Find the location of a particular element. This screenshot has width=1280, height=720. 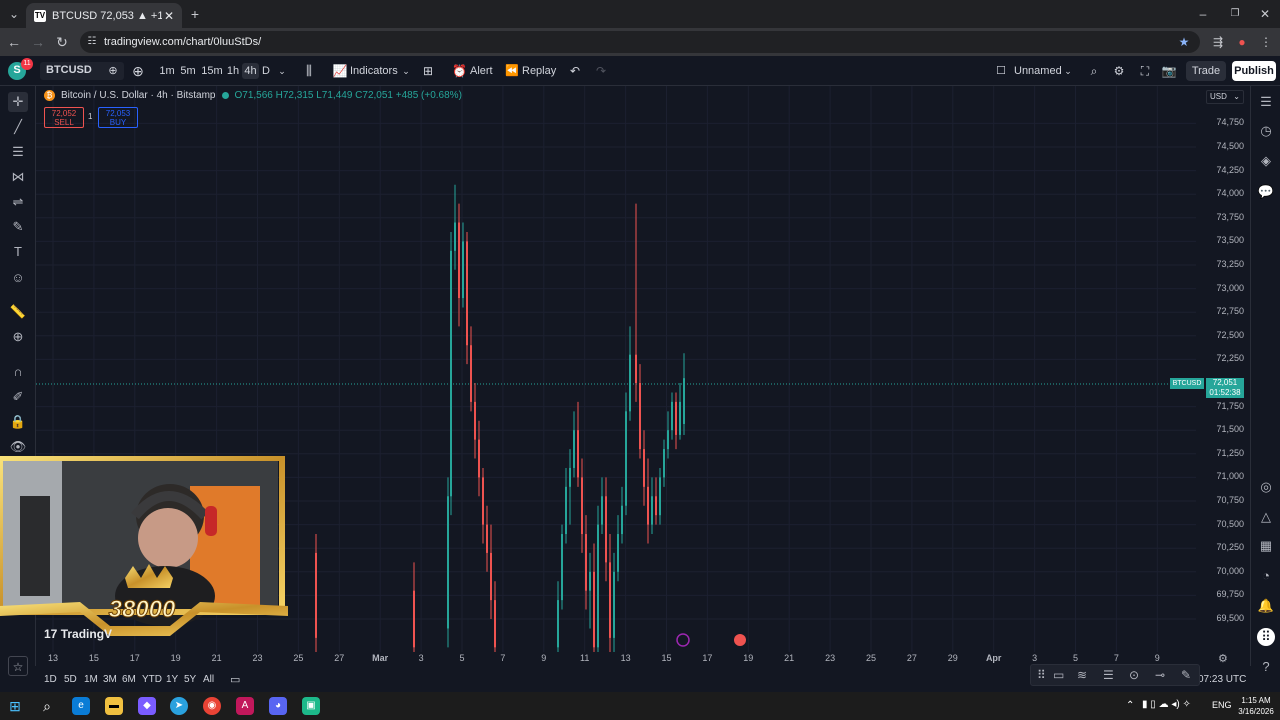

crosshair-icon: ✛ is located at coordinates (18, 102).